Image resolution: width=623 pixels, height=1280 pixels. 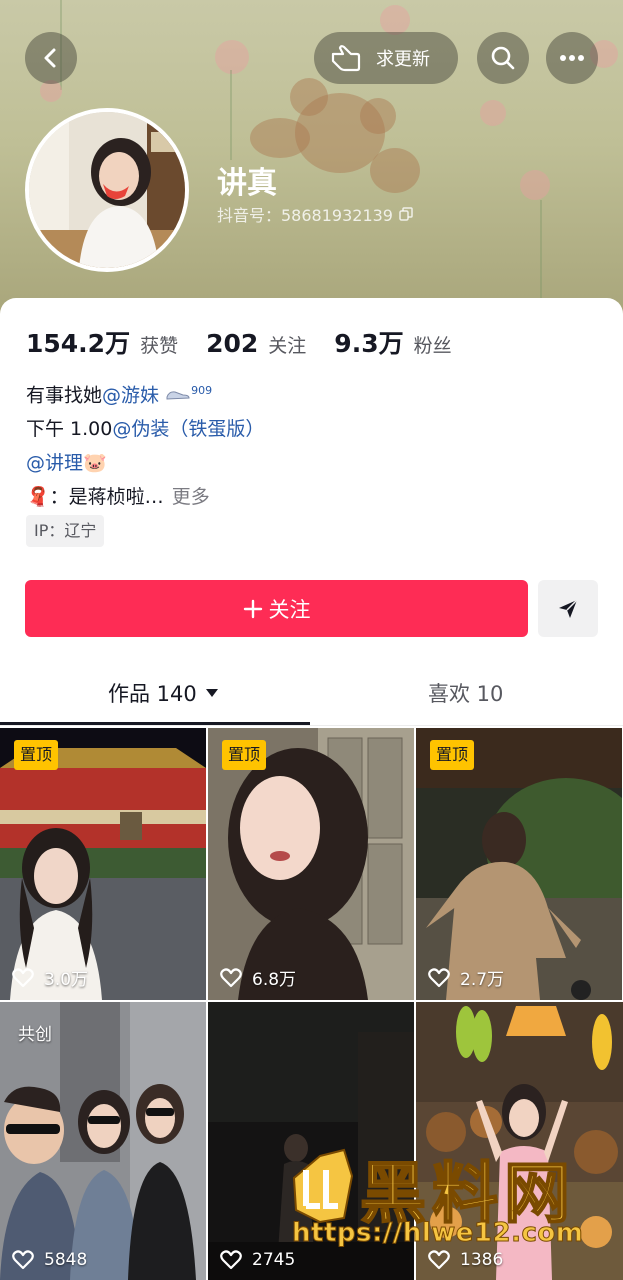 I want to click on video-likes: 1386, so click(x=465, y=1260).